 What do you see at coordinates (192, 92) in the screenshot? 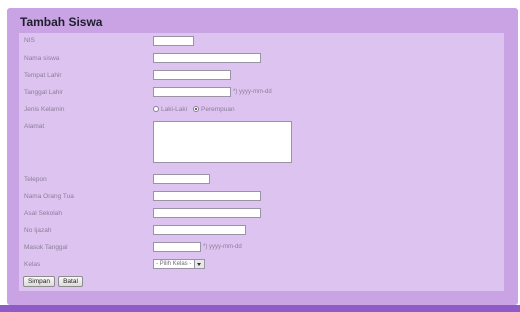
I see `tanggal-lahir-input` at bounding box center [192, 92].